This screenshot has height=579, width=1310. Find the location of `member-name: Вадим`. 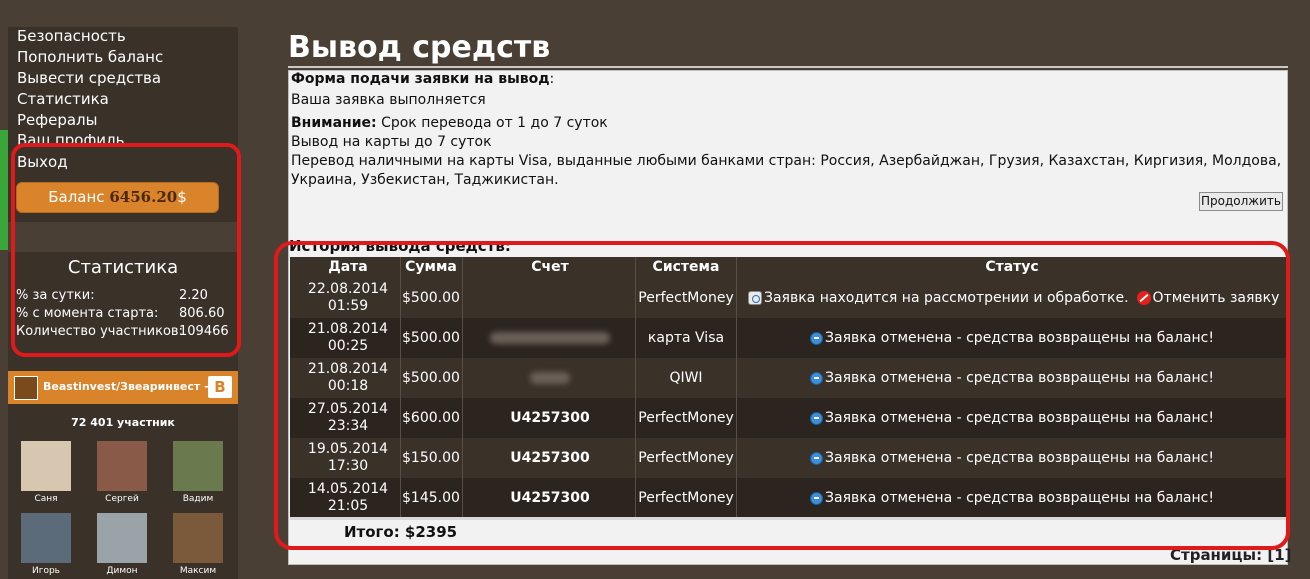

member-name: Вадим is located at coordinates (198, 499).